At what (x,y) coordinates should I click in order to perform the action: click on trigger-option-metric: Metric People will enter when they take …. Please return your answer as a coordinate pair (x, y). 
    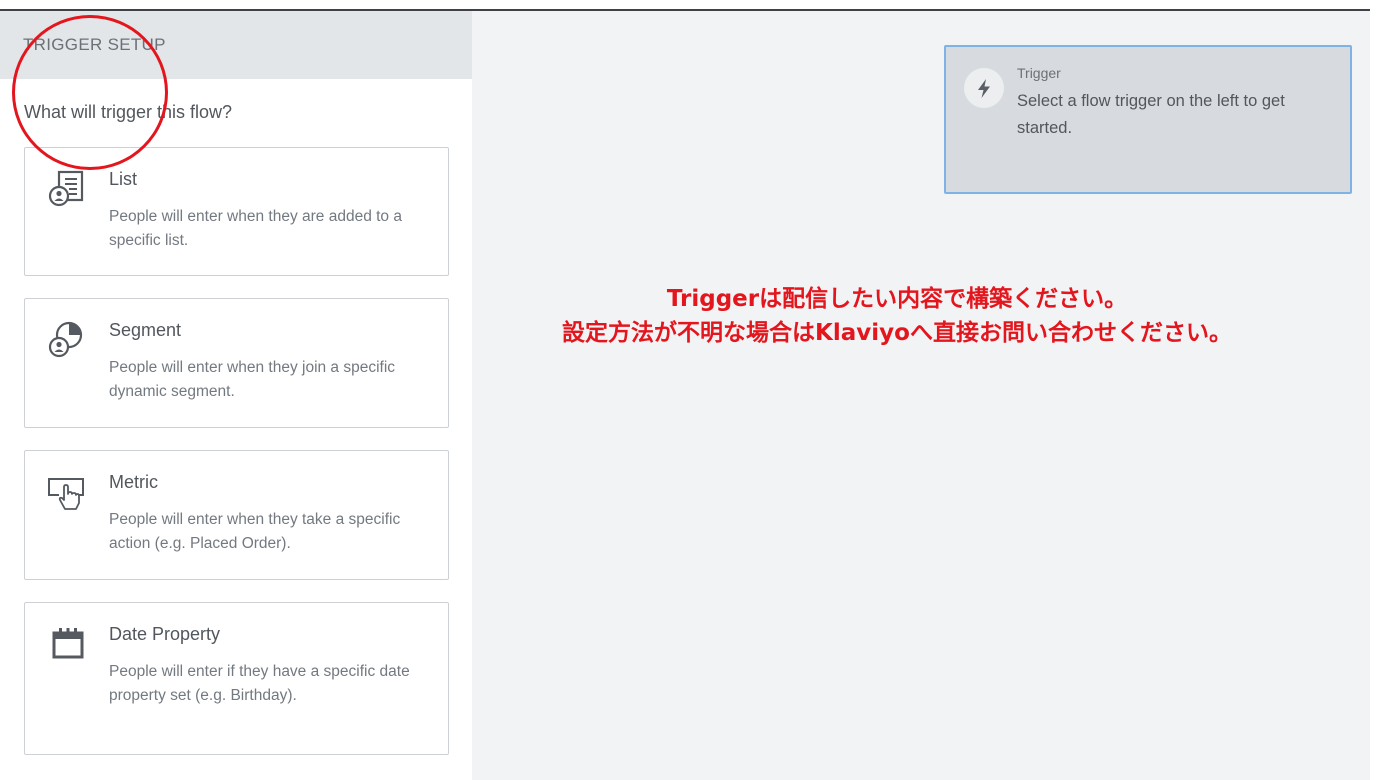
    Looking at the image, I should click on (236, 515).